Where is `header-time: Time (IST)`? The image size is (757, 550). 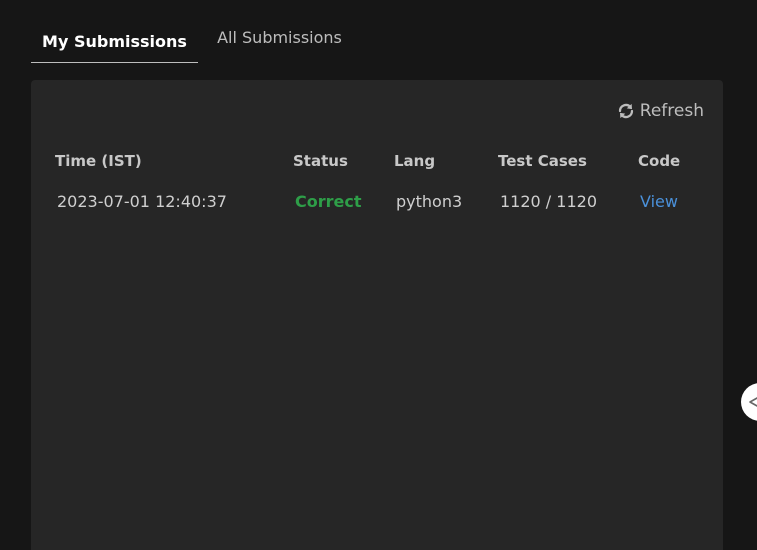 header-time: Time (IST) is located at coordinates (98, 161).